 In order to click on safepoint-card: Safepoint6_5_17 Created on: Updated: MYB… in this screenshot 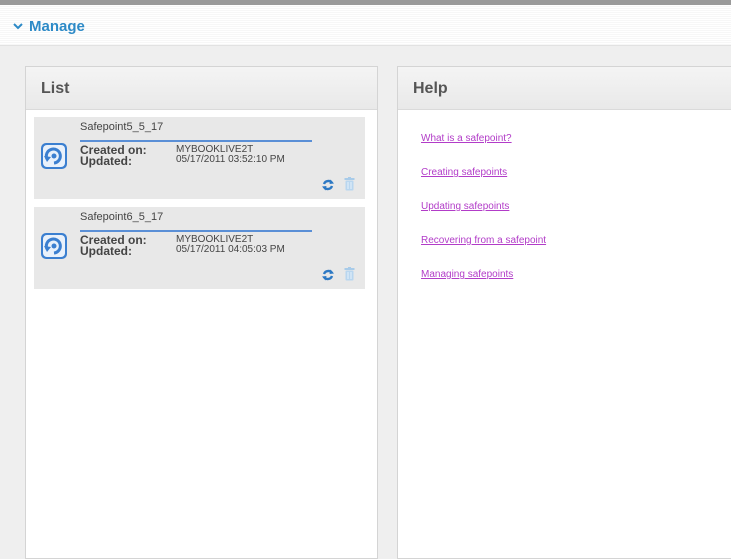, I will do `click(199, 248)`.